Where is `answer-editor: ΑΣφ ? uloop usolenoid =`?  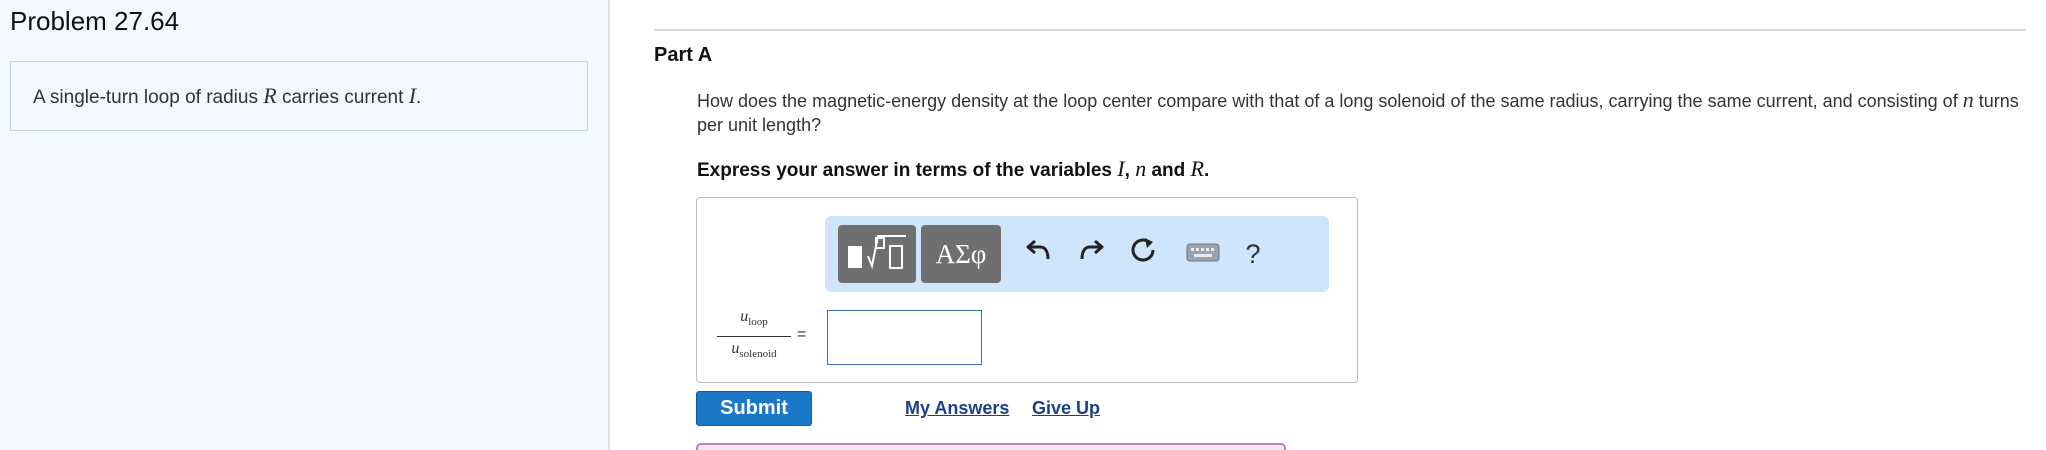
answer-editor: ΑΣφ ? uloop usolenoid = is located at coordinates (1027, 290).